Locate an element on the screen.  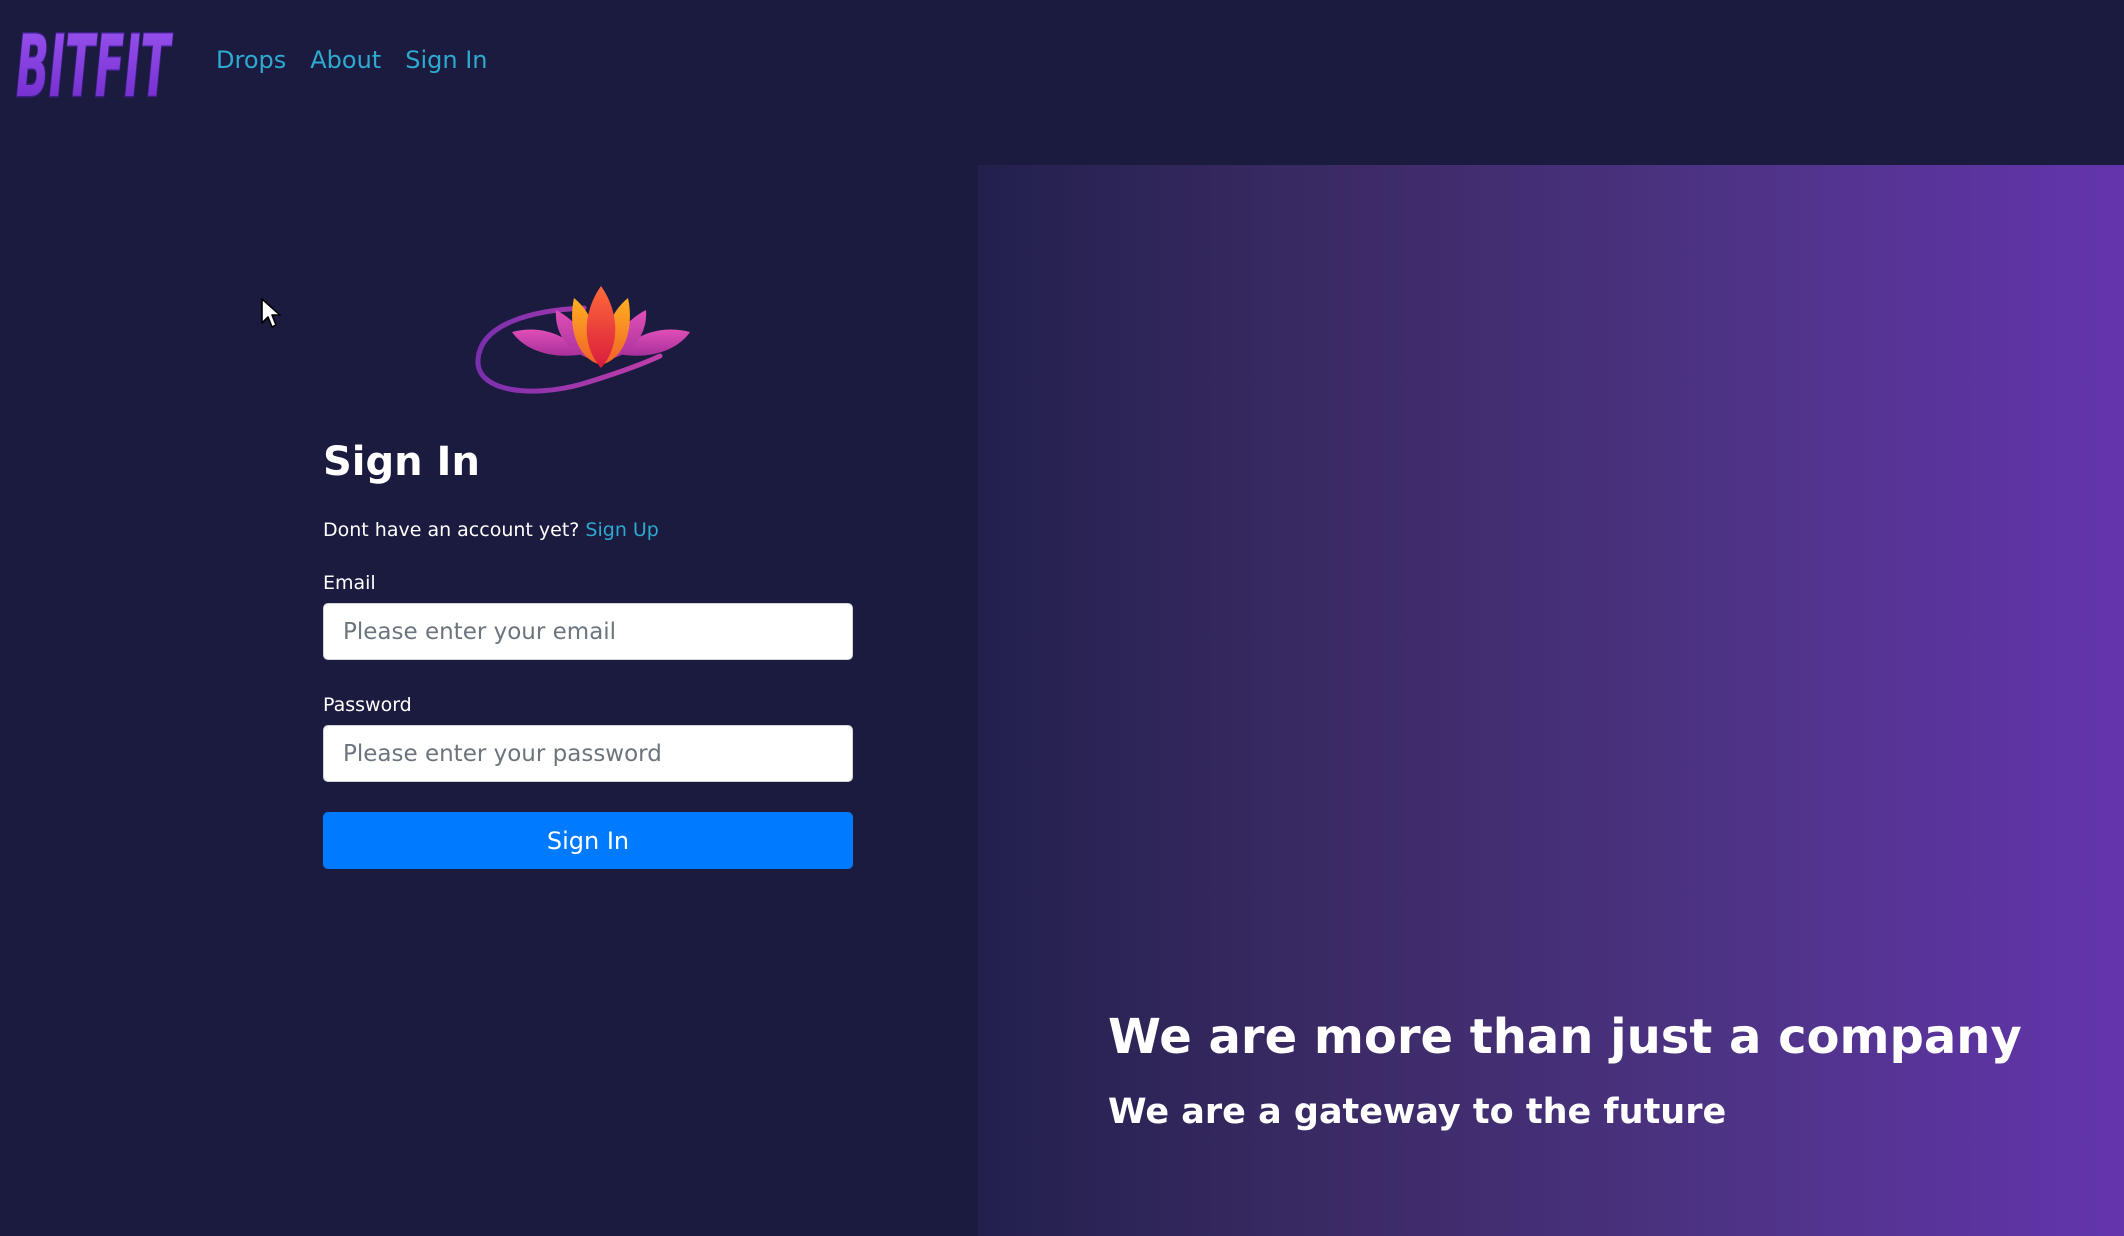
signup-prompt: Dont have an account yet? Sign Up is located at coordinates (491, 530).